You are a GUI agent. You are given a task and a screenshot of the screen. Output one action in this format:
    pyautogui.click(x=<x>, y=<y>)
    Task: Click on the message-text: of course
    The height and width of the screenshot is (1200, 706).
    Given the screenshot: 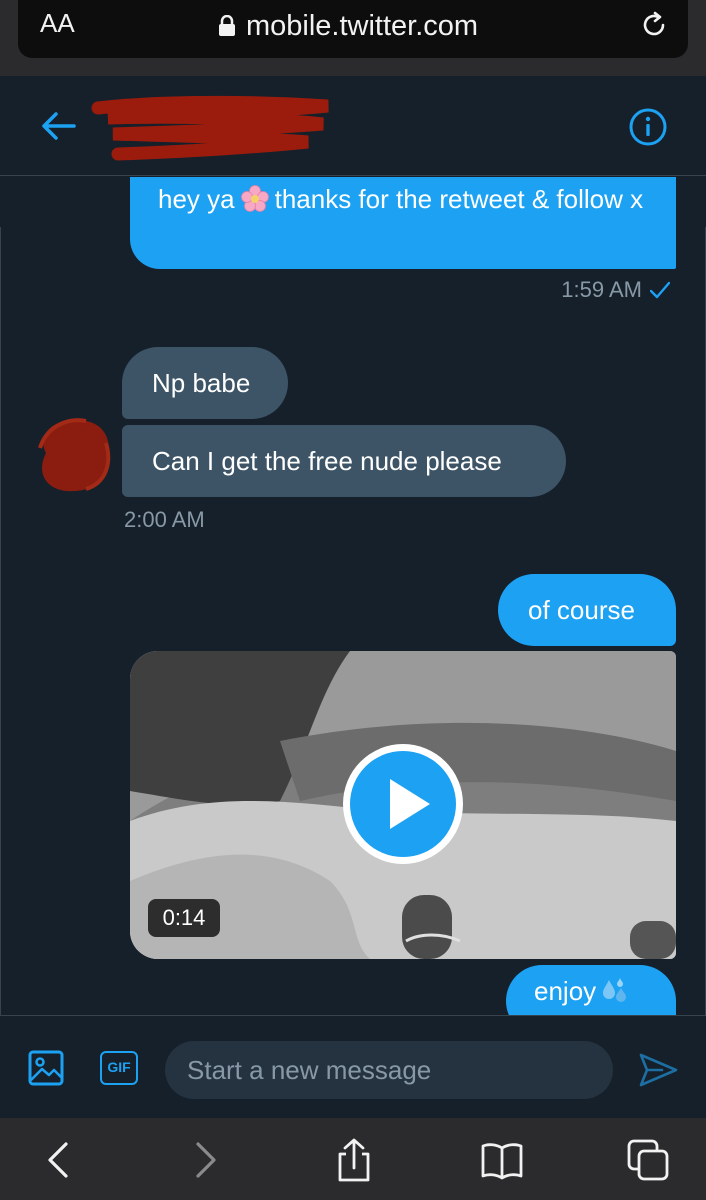 What is the action you would take?
    pyautogui.click(x=581, y=610)
    